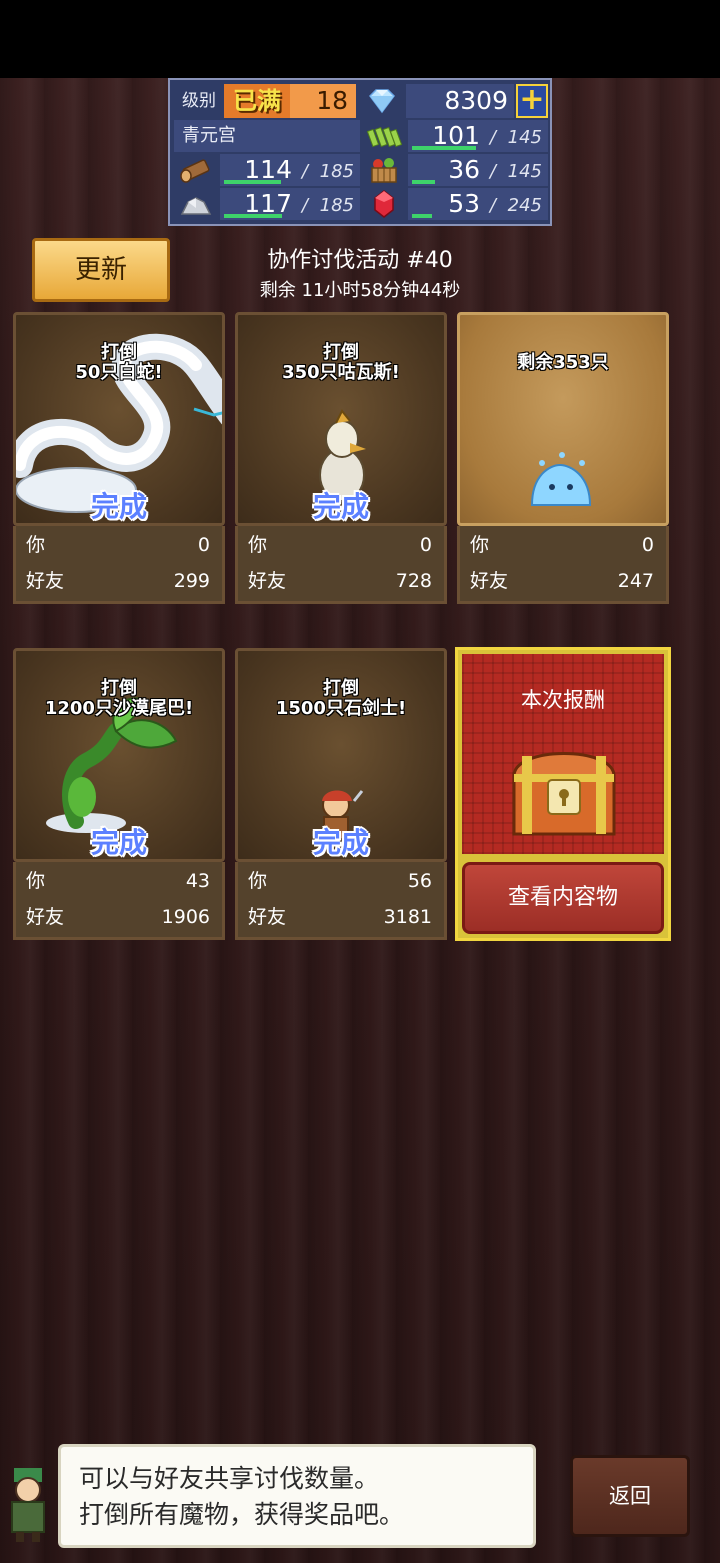 The width and height of the screenshot is (720, 1563). I want to click on quest-card-image: 剩余353只, so click(563, 419).